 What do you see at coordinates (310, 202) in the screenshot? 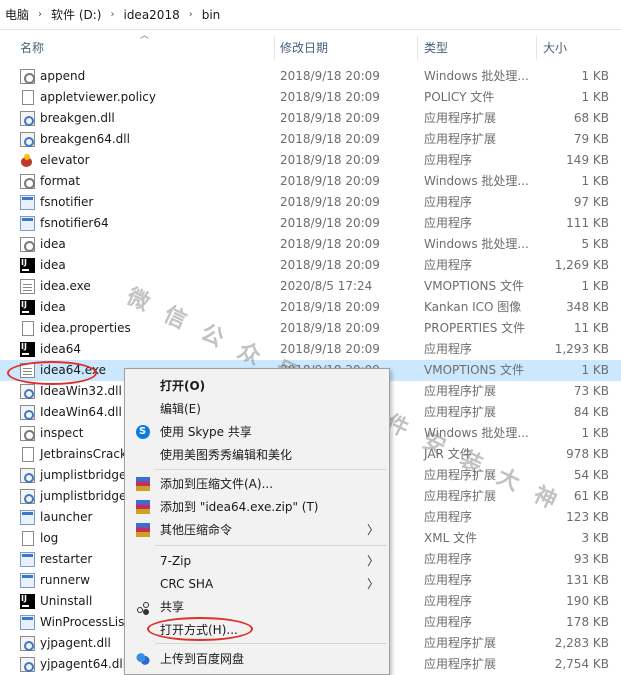
I see `file-row: fsnotifier 2018/9/18 20:09 应用程序 97 KB` at bounding box center [310, 202].